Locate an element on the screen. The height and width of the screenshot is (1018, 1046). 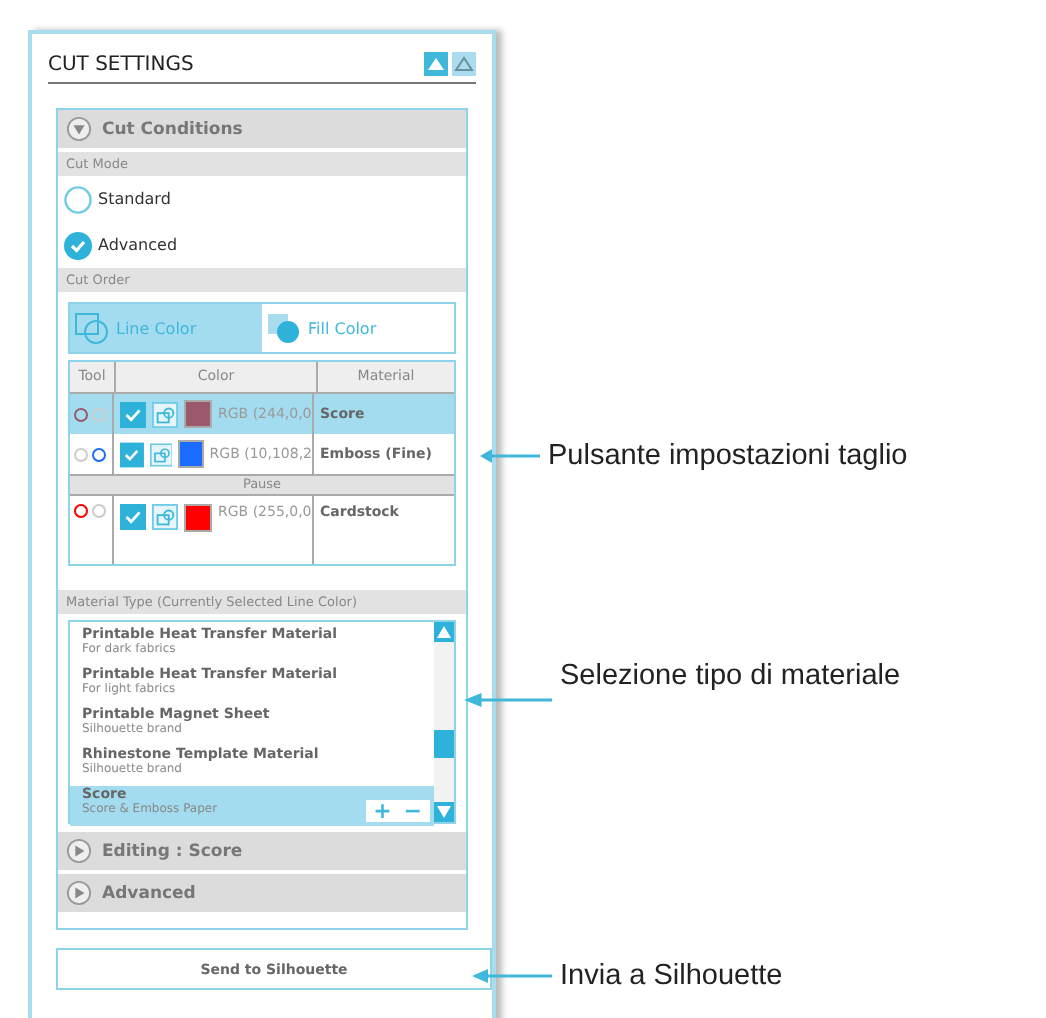
section-title: Editing : Score is located at coordinates (172, 851).